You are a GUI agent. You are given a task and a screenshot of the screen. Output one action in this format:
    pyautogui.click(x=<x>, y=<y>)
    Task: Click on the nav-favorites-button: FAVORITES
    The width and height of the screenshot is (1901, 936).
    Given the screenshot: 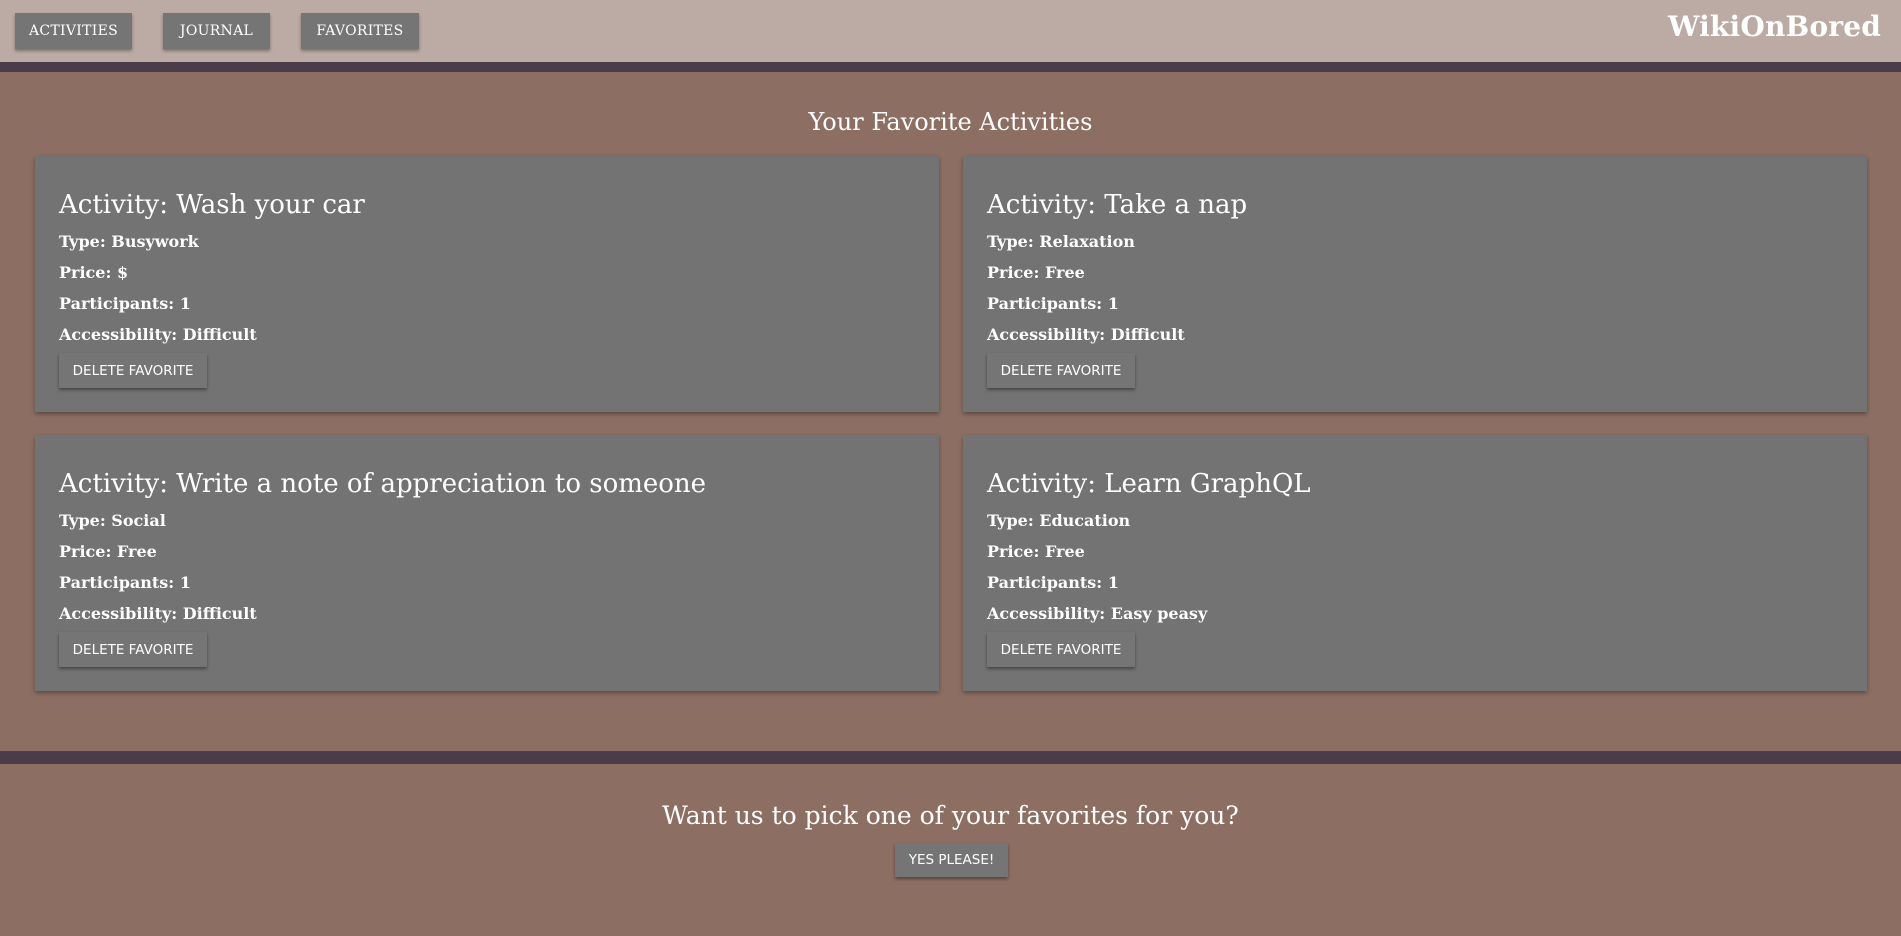 What is the action you would take?
    pyautogui.click(x=360, y=31)
    